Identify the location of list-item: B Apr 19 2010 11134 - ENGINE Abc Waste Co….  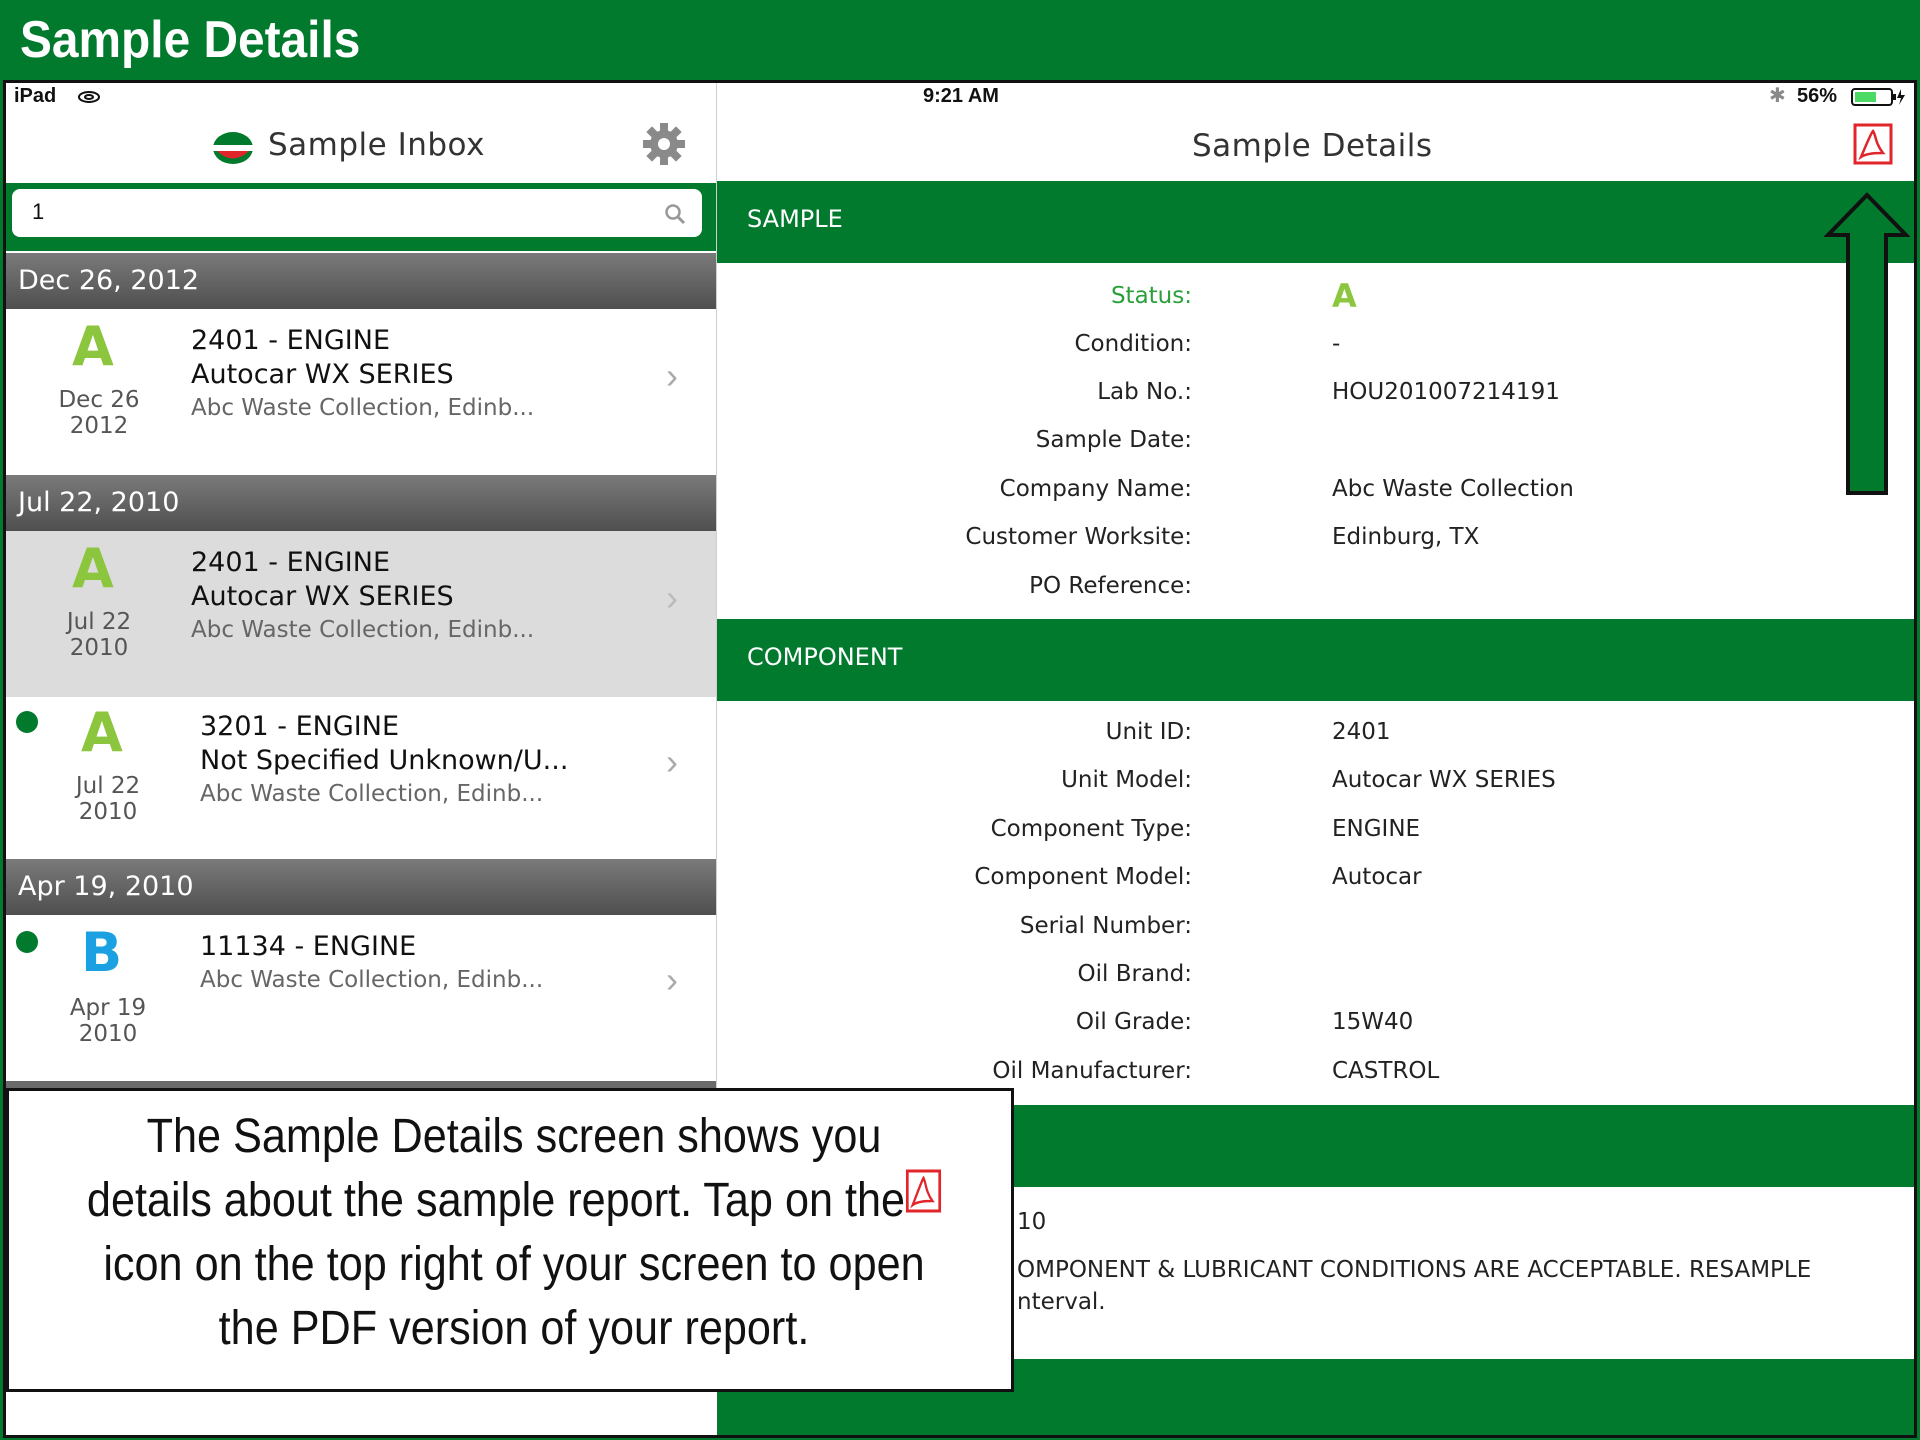
(361, 998).